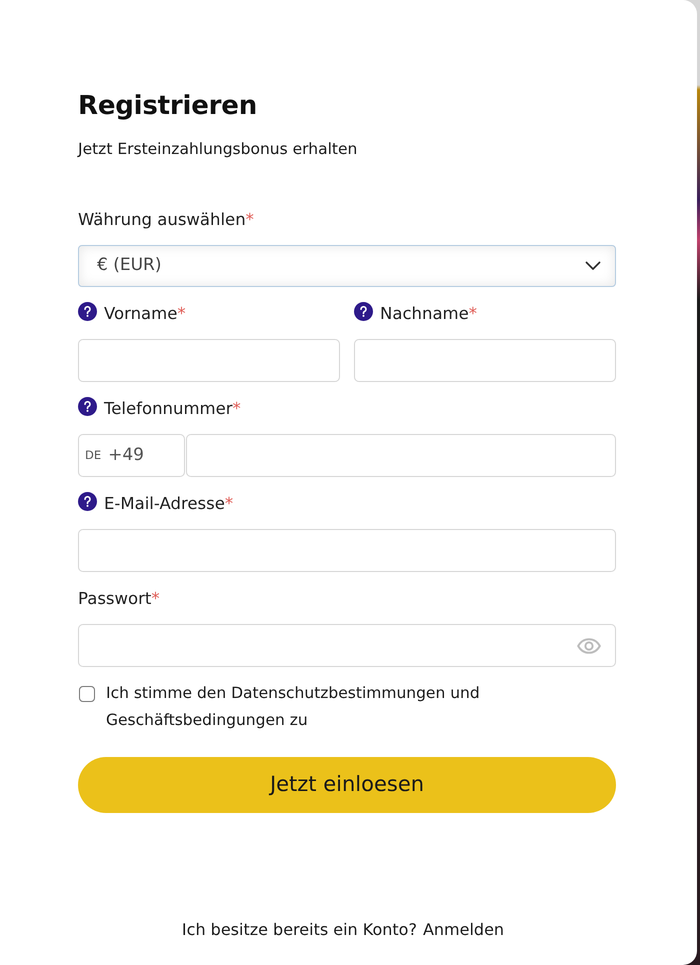 This screenshot has width=700, height=965. I want to click on eye-icon, so click(589, 646).